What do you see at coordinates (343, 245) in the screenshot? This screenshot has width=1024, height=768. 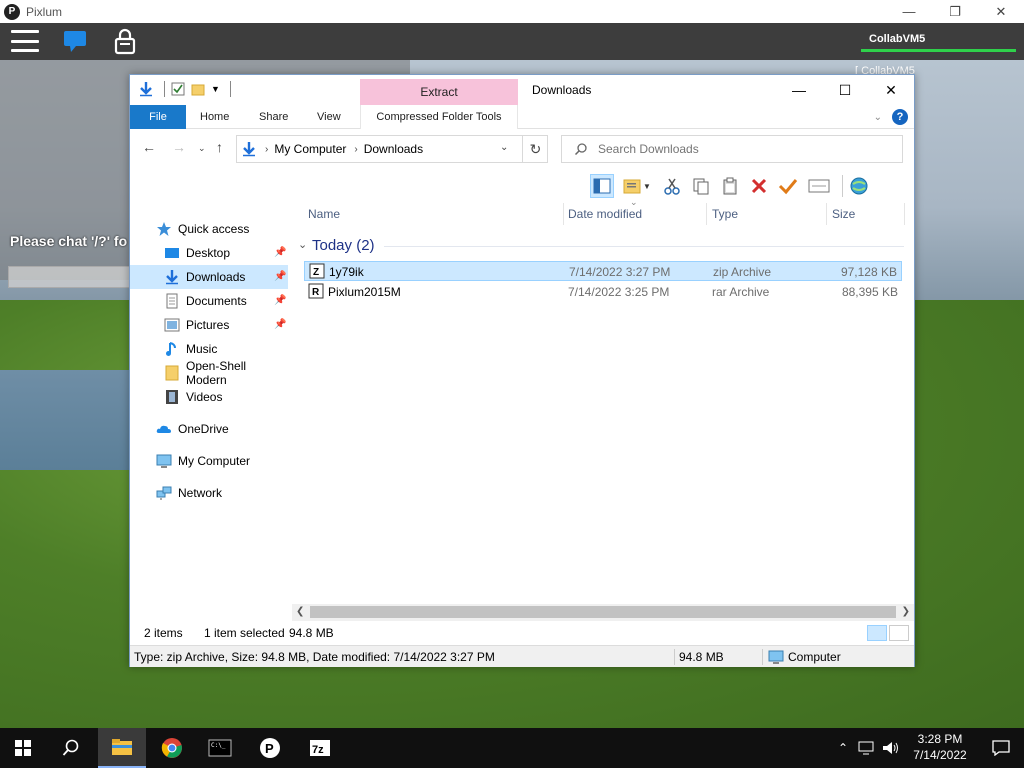 I see `group-title: Today (2)` at bounding box center [343, 245].